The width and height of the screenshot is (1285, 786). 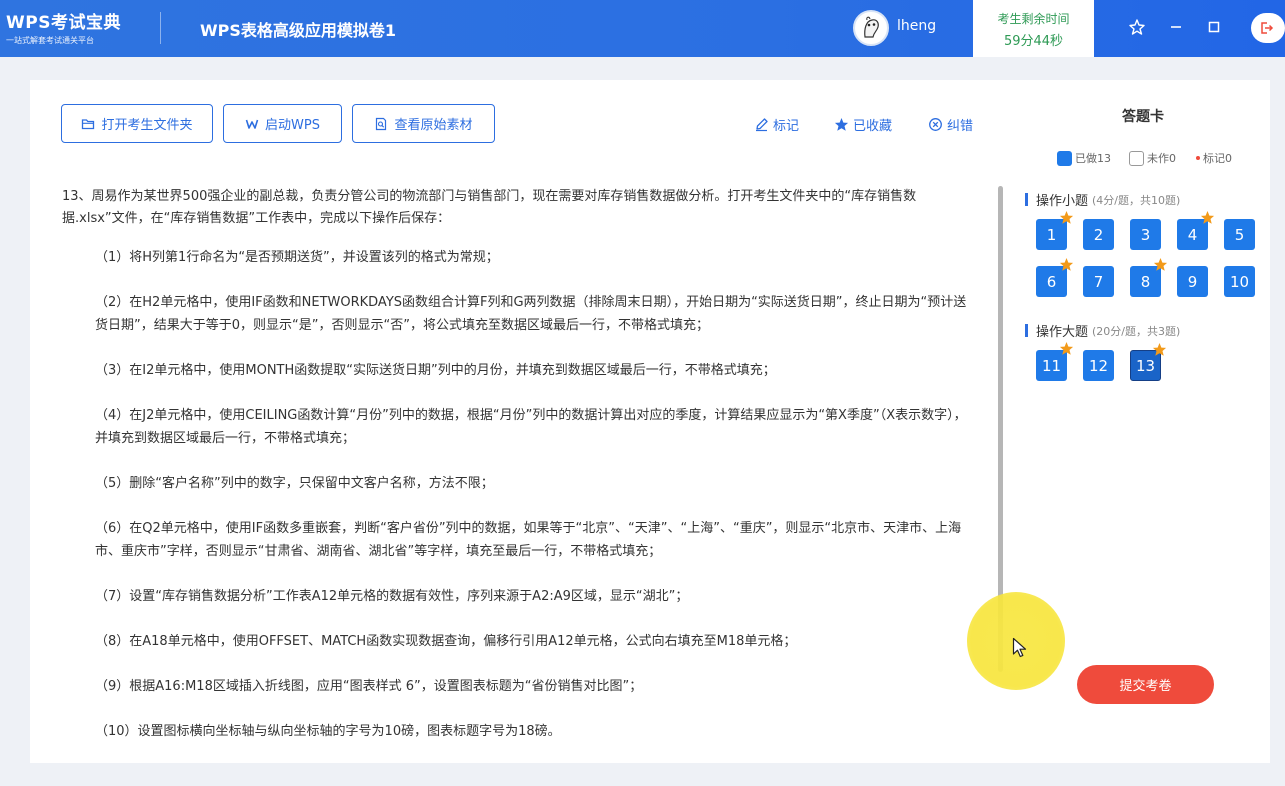 What do you see at coordinates (147, 125) in the screenshot?
I see `open-folder-label: 打开考生文件夹` at bounding box center [147, 125].